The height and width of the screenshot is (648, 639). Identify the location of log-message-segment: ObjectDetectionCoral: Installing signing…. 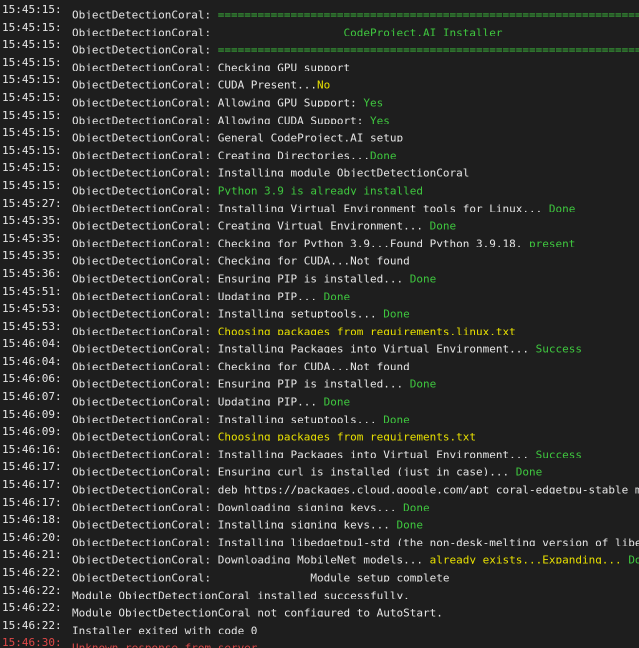
(234, 523).